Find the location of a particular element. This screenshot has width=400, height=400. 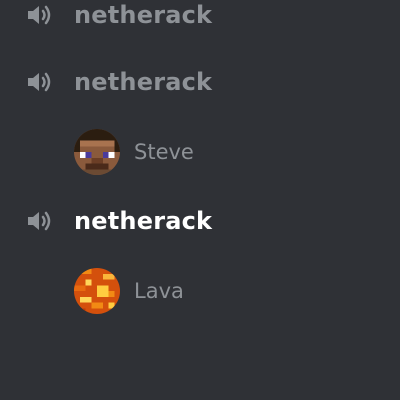

steve-avatar is located at coordinates (97, 152).